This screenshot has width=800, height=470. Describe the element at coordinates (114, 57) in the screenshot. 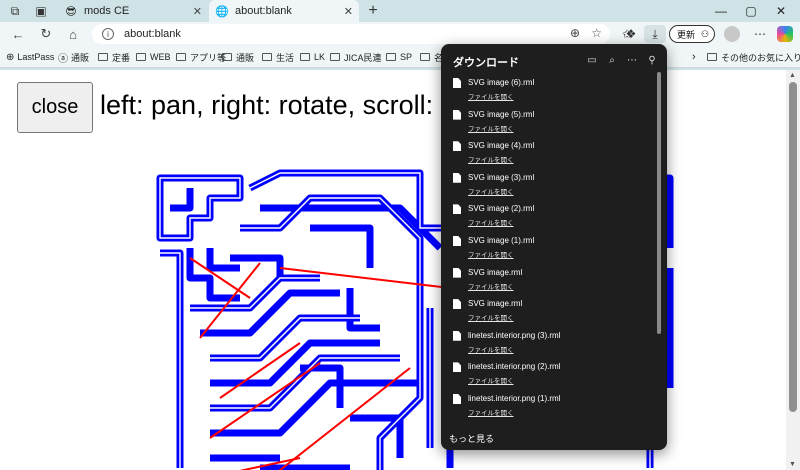

I see `bookmark-folder: 定番` at that location.